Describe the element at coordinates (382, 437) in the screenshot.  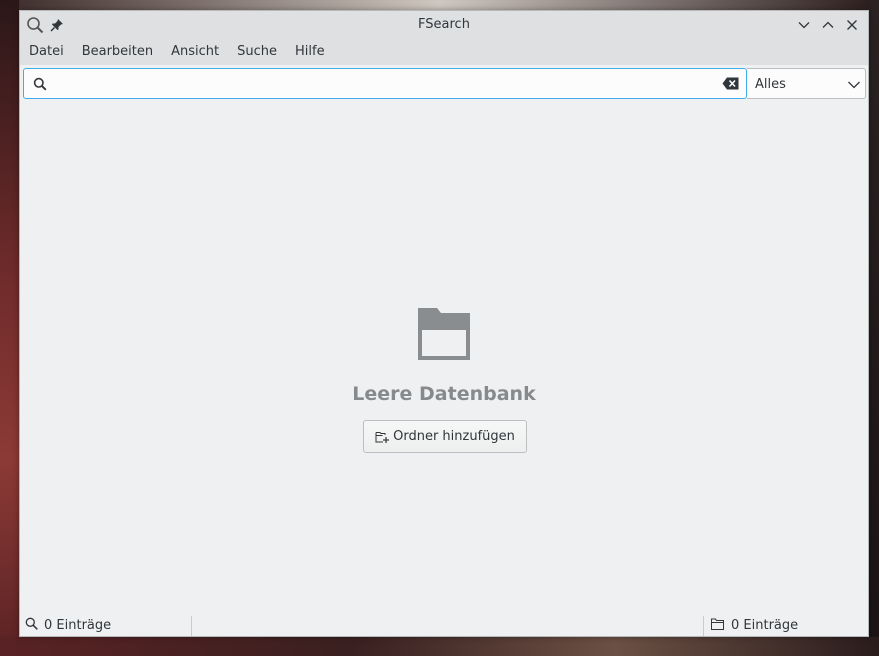
I see `folder-add-icon` at that location.